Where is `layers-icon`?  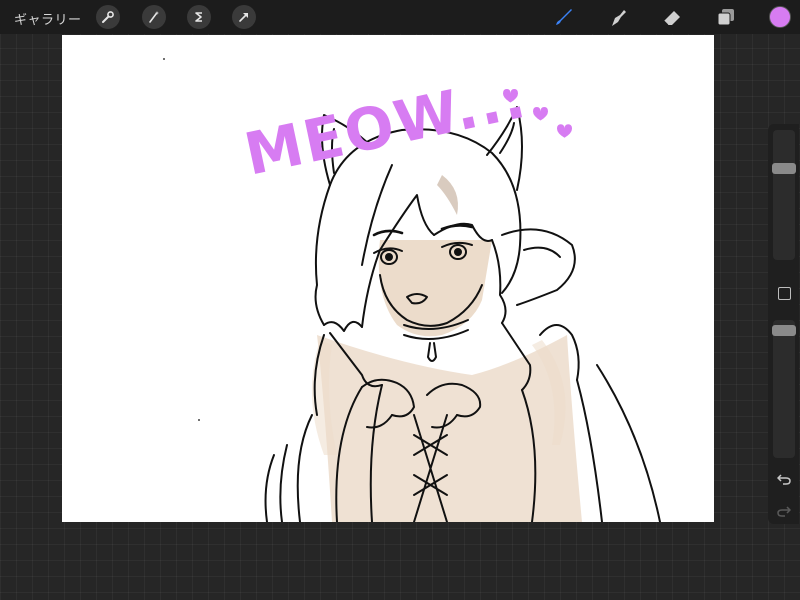
layers-icon is located at coordinates (725, 17).